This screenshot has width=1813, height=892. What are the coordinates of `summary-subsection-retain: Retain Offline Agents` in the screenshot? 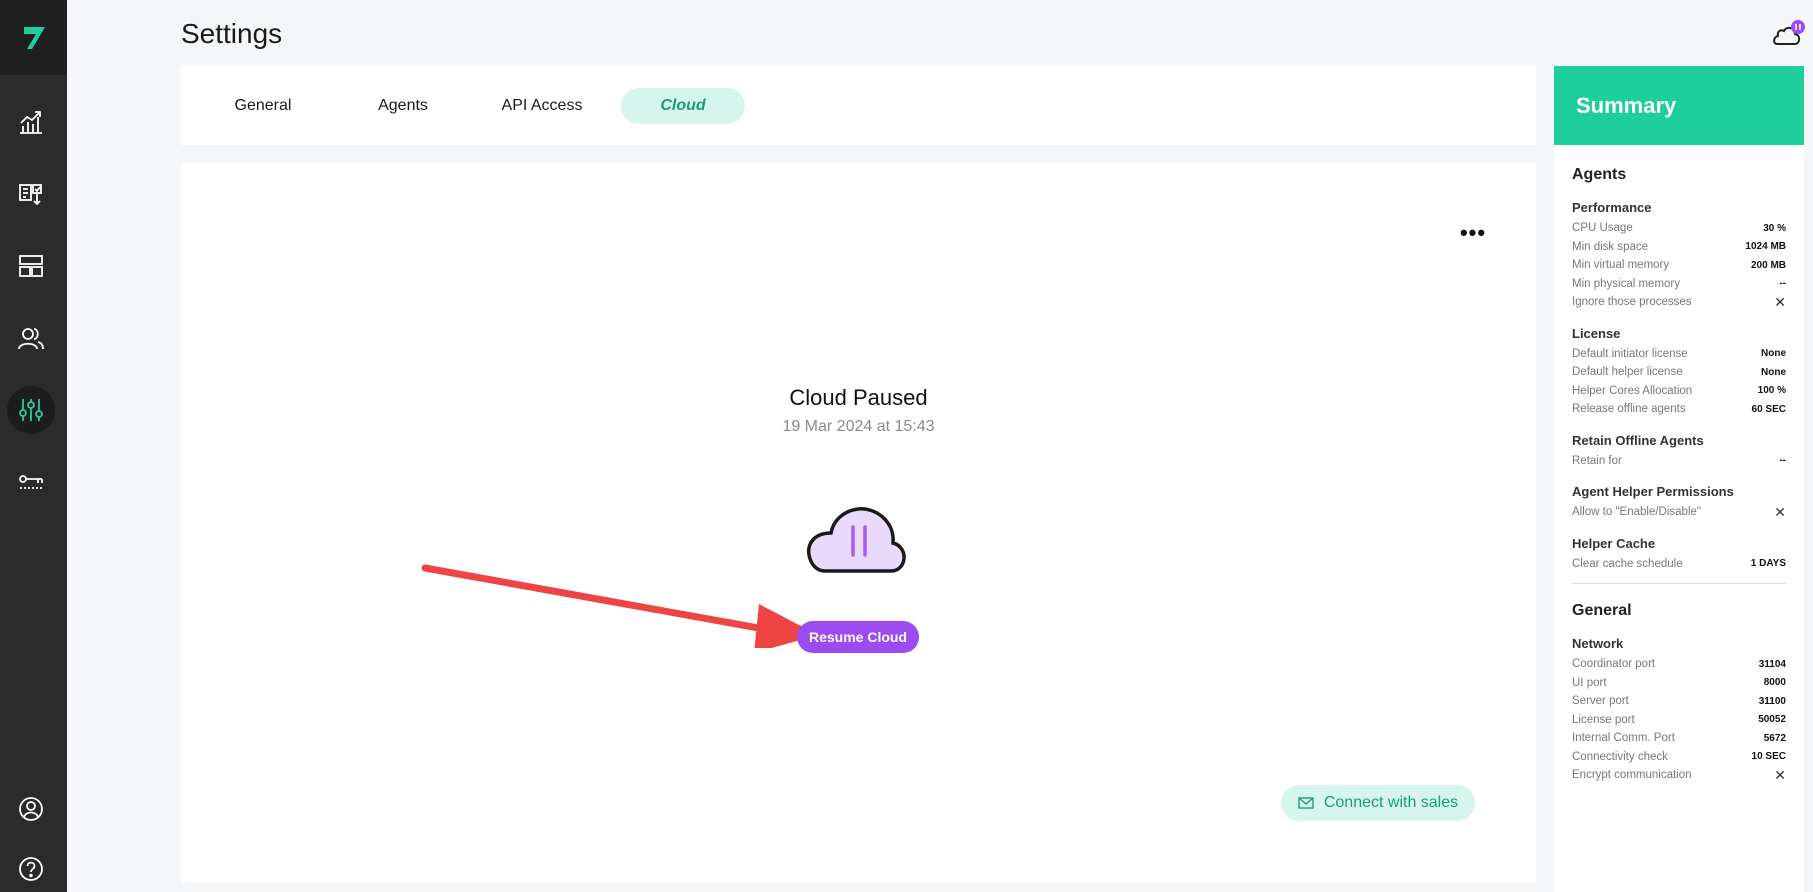 It's located at (1638, 440).